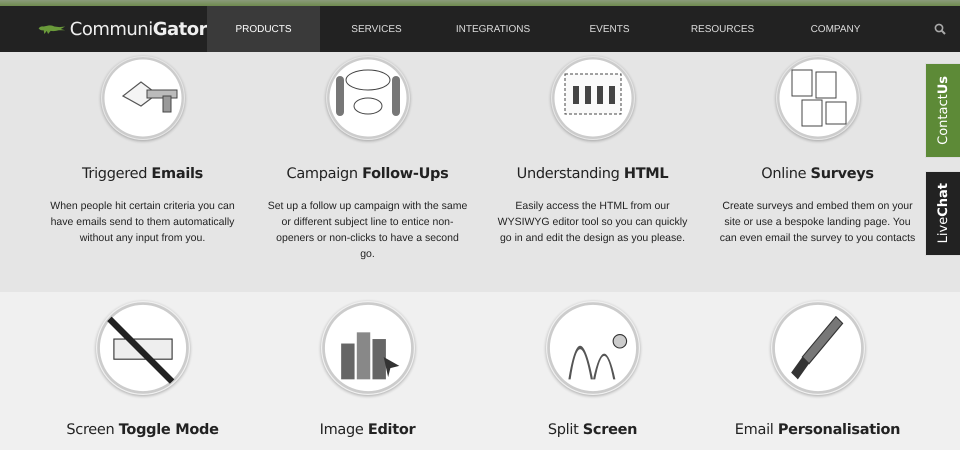 The width and height of the screenshot is (960, 450). Describe the element at coordinates (593, 430) in the screenshot. I see `feature-heading: Split Screen` at that location.